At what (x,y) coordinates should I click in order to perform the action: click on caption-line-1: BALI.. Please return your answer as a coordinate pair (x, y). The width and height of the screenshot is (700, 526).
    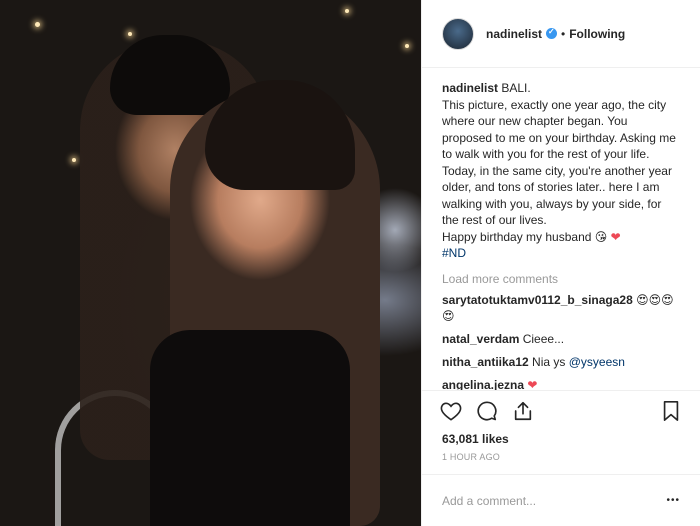
    Looking at the image, I should click on (516, 88).